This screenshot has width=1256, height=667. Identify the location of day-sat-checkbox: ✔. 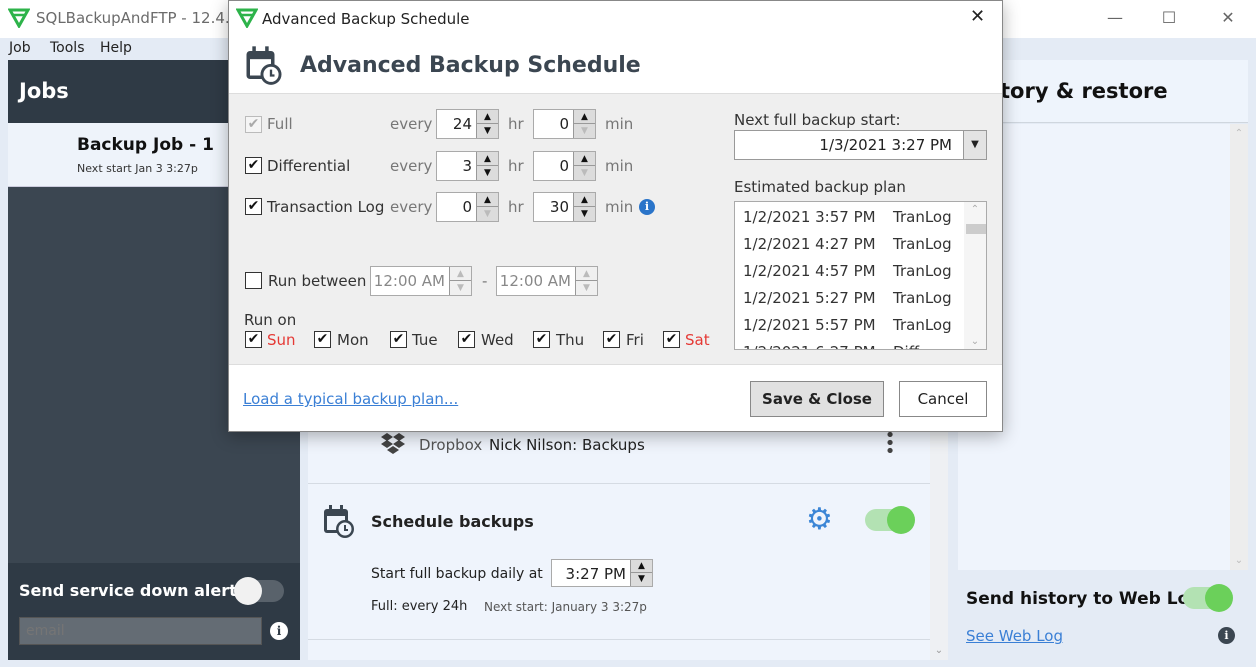
(671, 339).